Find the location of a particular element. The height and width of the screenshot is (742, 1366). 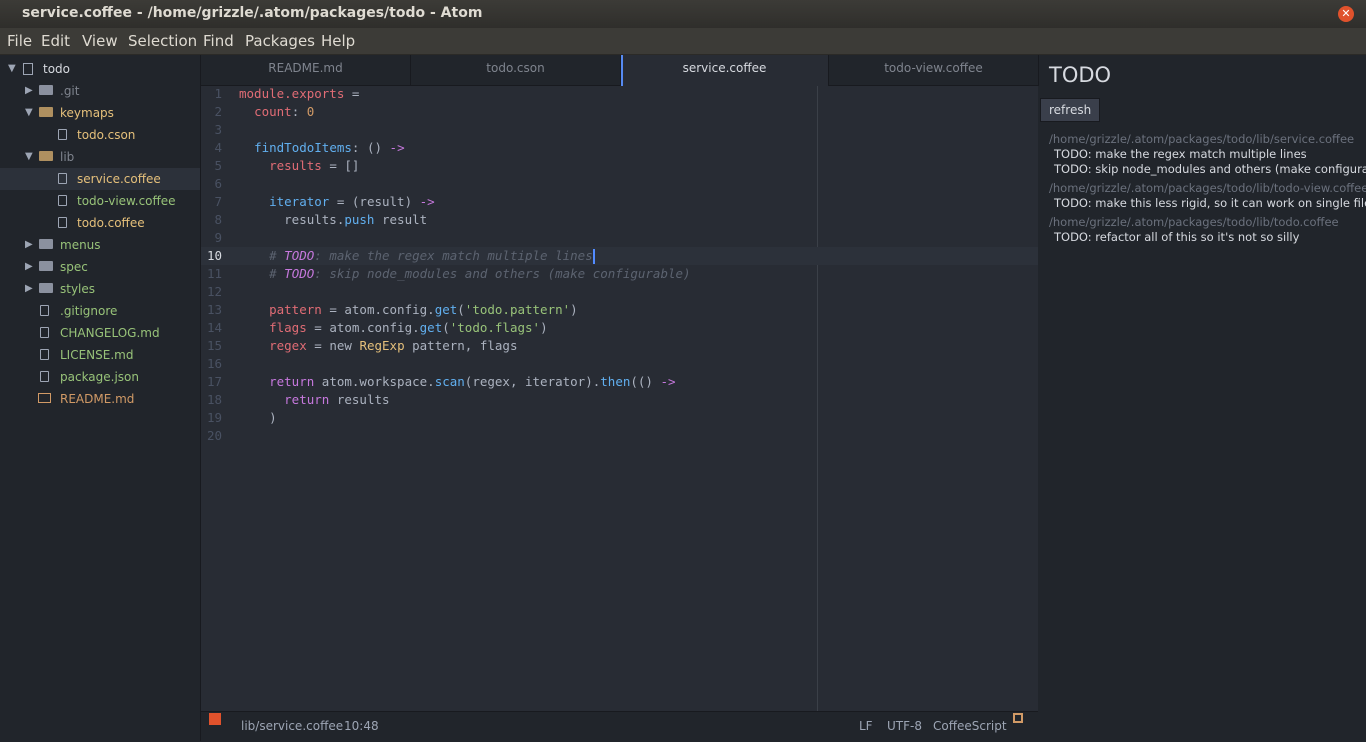

tree-item-label: todo-view.coffee is located at coordinates (126, 201).